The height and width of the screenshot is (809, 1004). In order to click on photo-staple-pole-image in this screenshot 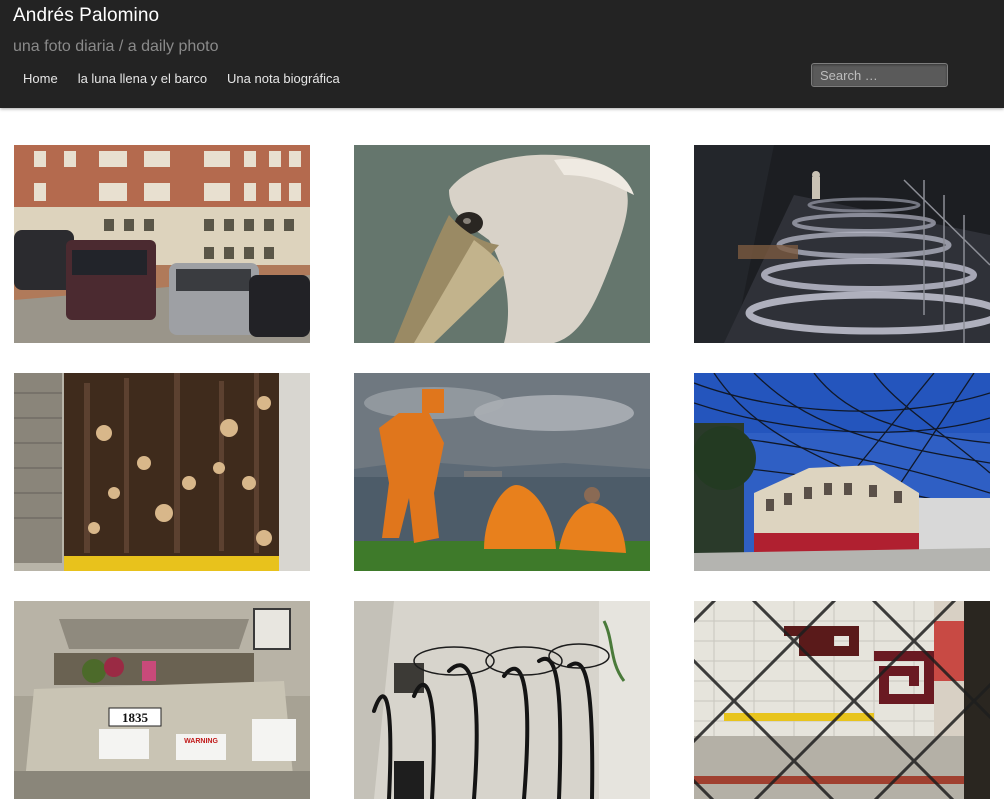, I will do `click(162, 472)`.